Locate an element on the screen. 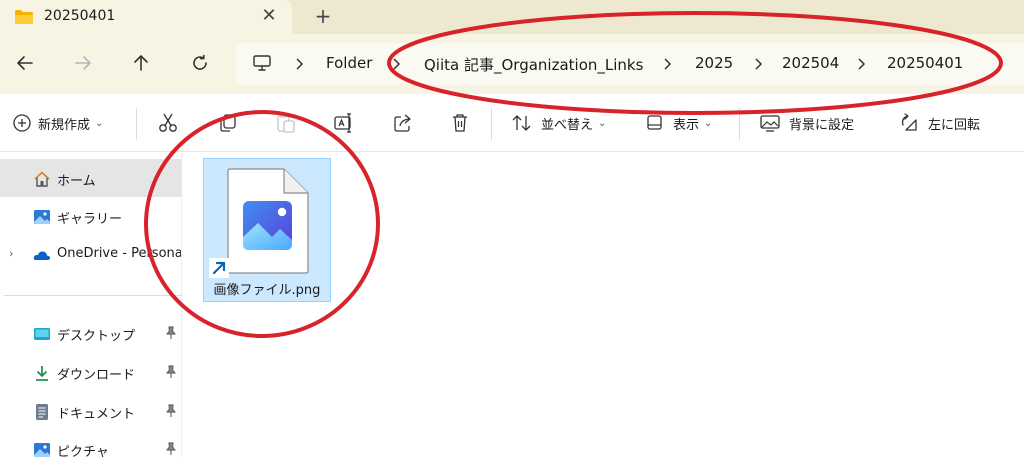 The height and width of the screenshot is (457, 1024). cut-button is located at coordinates (168, 123).